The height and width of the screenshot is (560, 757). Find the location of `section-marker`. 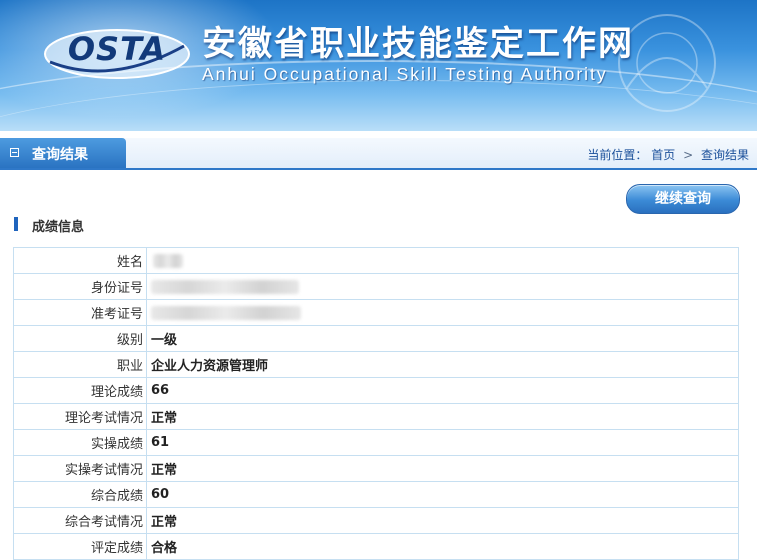

section-marker is located at coordinates (16, 224).